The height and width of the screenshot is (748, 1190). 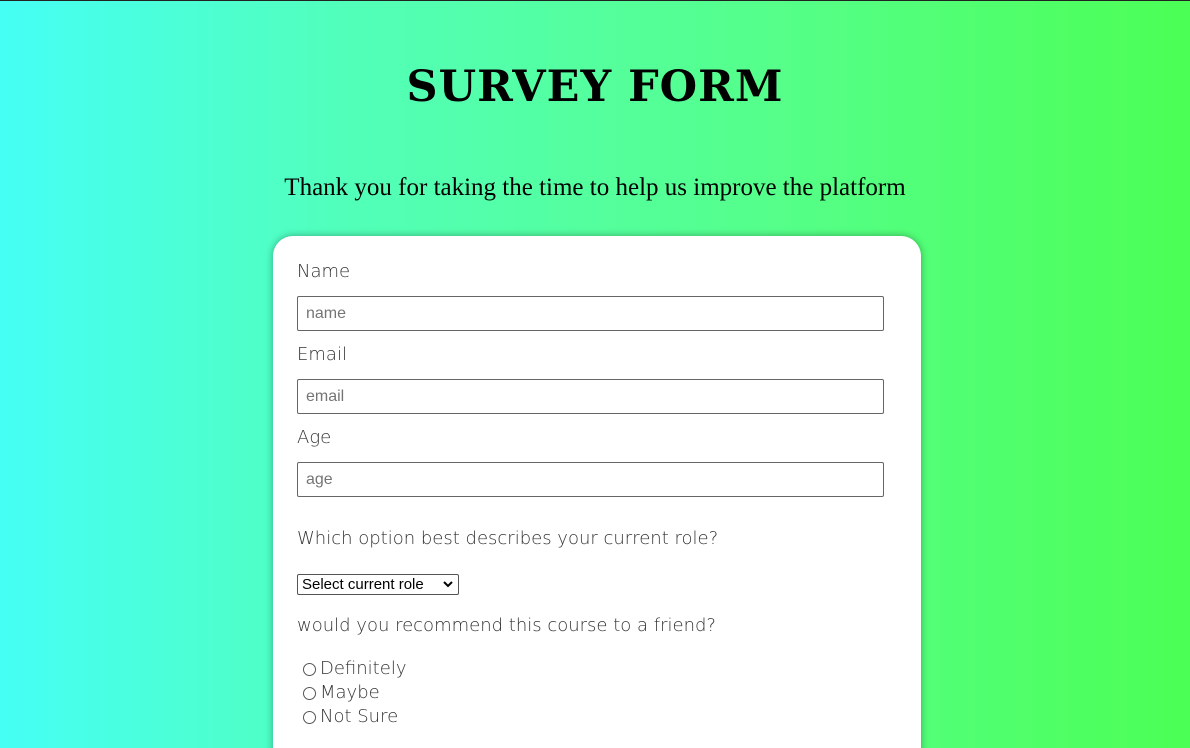 What do you see at coordinates (322, 354) in the screenshot?
I see `email-label: Email` at bounding box center [322, 354].